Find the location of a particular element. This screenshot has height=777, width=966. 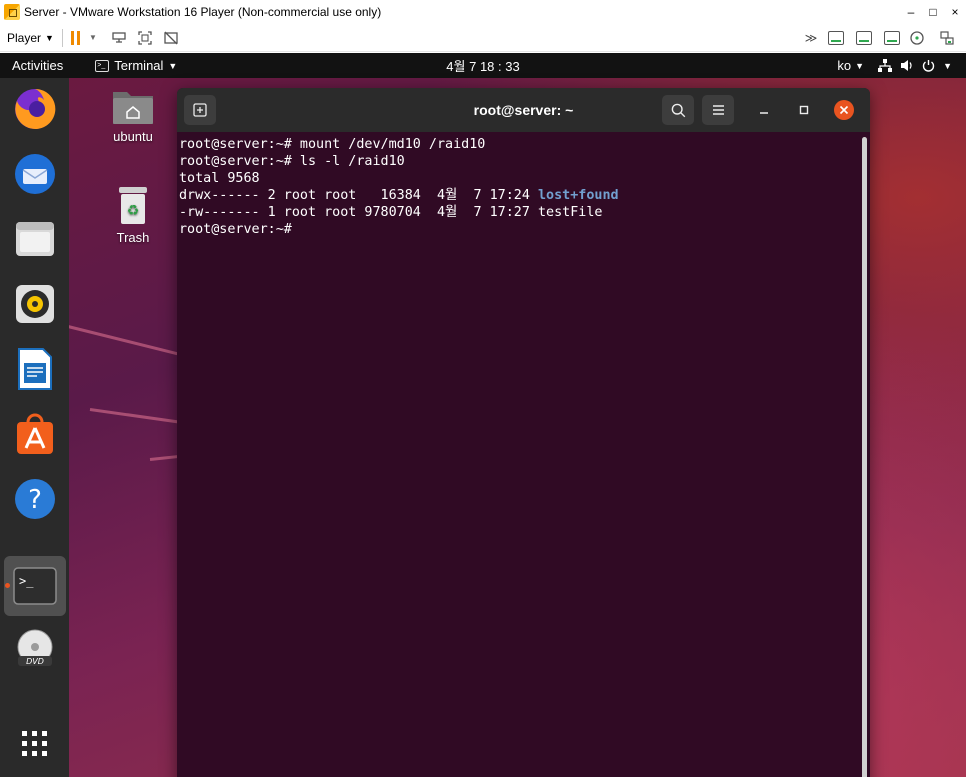

player-menu-button: Player ▼ is located at coordinates (30, 38).